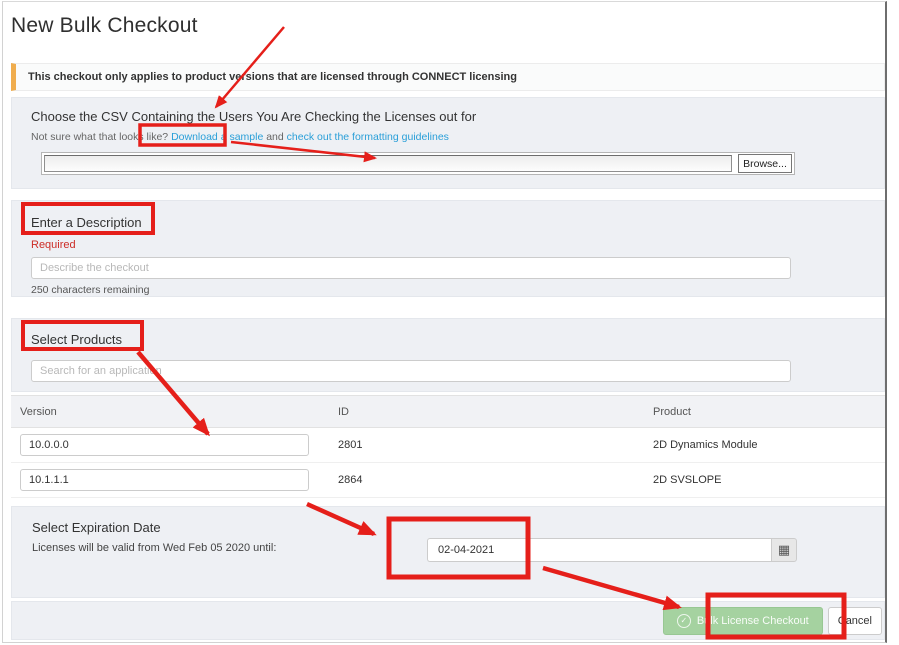 Image resolution: width=899 pixels, height=645 pixels. Describe the element at coordinates (86, 222) in the screenshot. I see `description-section-heading: Enter a Description` at that location.